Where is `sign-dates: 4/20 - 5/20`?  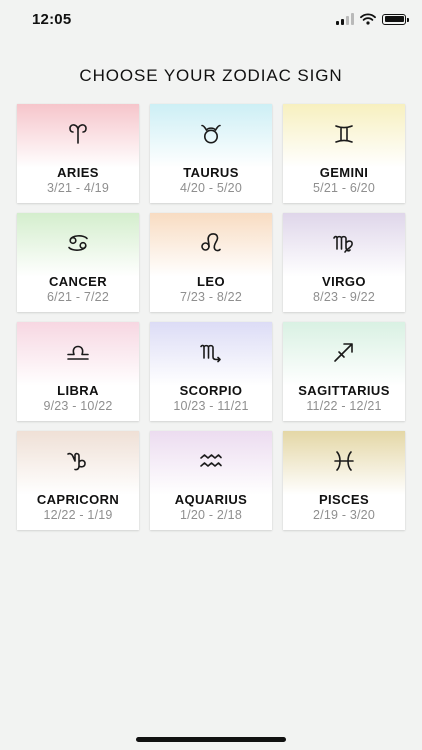
sign-dates: 4/20 - 5/20 is located at coordinates (211, 188).